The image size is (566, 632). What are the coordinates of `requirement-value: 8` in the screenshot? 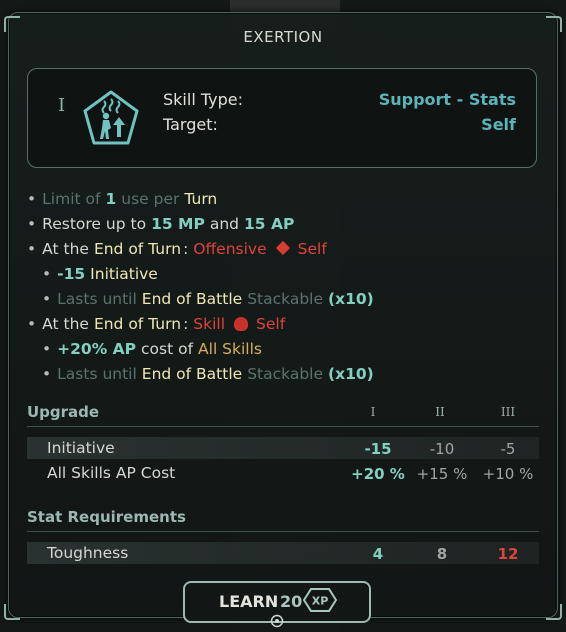 It's located at (442, 554).